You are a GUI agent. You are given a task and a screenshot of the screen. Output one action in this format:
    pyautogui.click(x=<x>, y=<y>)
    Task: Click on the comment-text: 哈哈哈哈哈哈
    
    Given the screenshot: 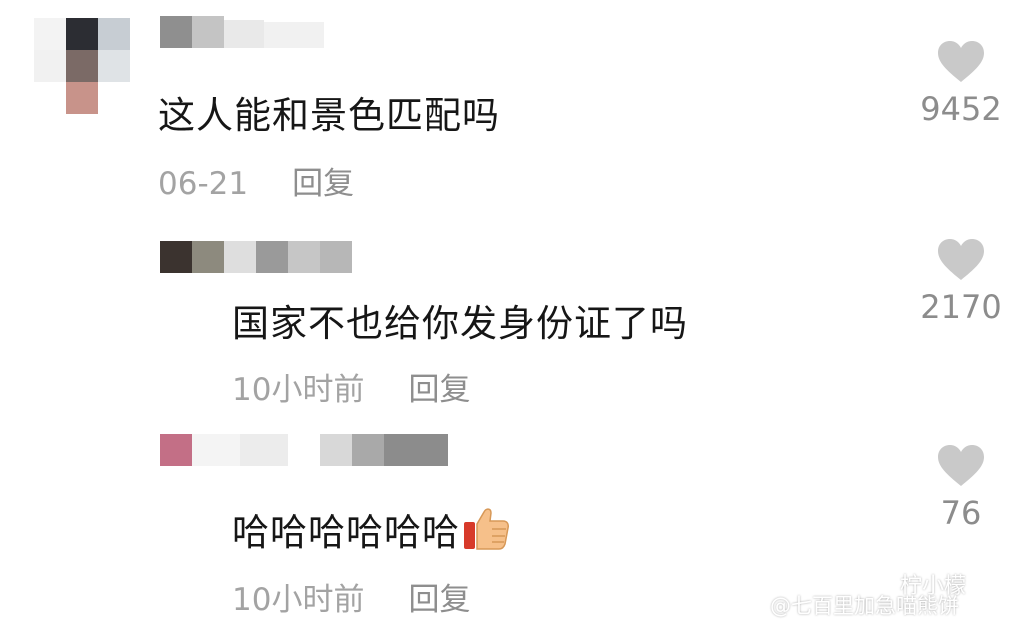 What is the action you would take?
    pyautogui.click(x=371, y=531)
    